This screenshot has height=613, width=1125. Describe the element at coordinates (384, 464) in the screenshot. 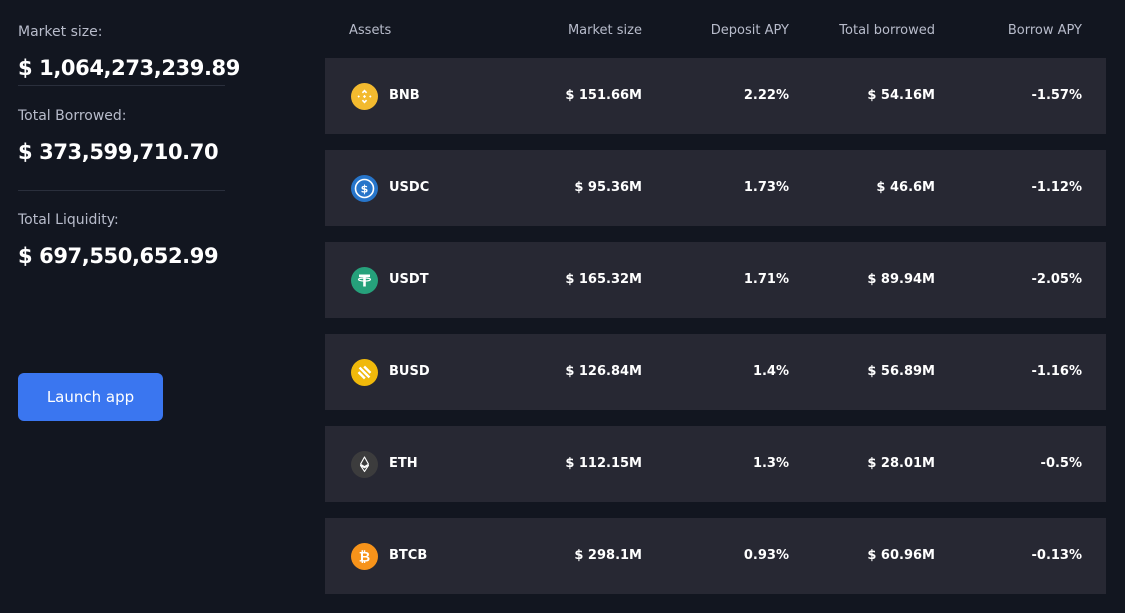

I see `asset-cell: ETH` at that location.